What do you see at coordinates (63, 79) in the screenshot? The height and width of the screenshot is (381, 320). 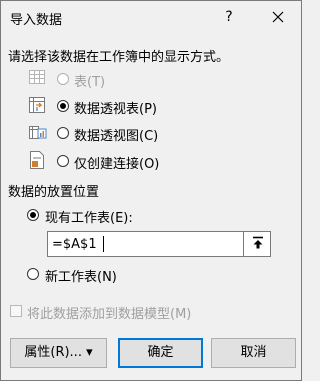 I see `table-radio` at bounding box center [63, 79].